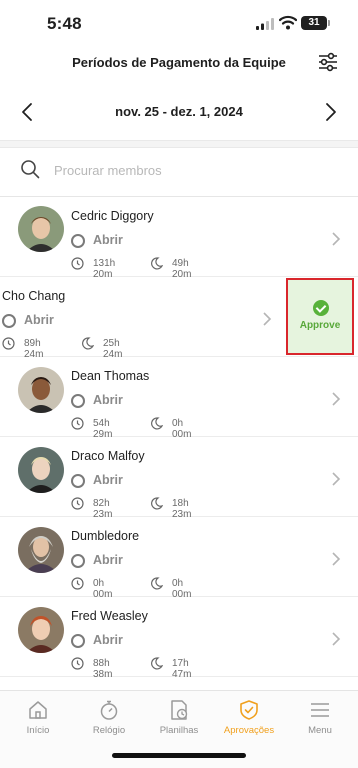  What do you see at coordinates (179, 398) in the screenshot?
I see `member-row: Dean Thomas Abrir 54h 29m 0h 00m` at bounding box center [179, 398].